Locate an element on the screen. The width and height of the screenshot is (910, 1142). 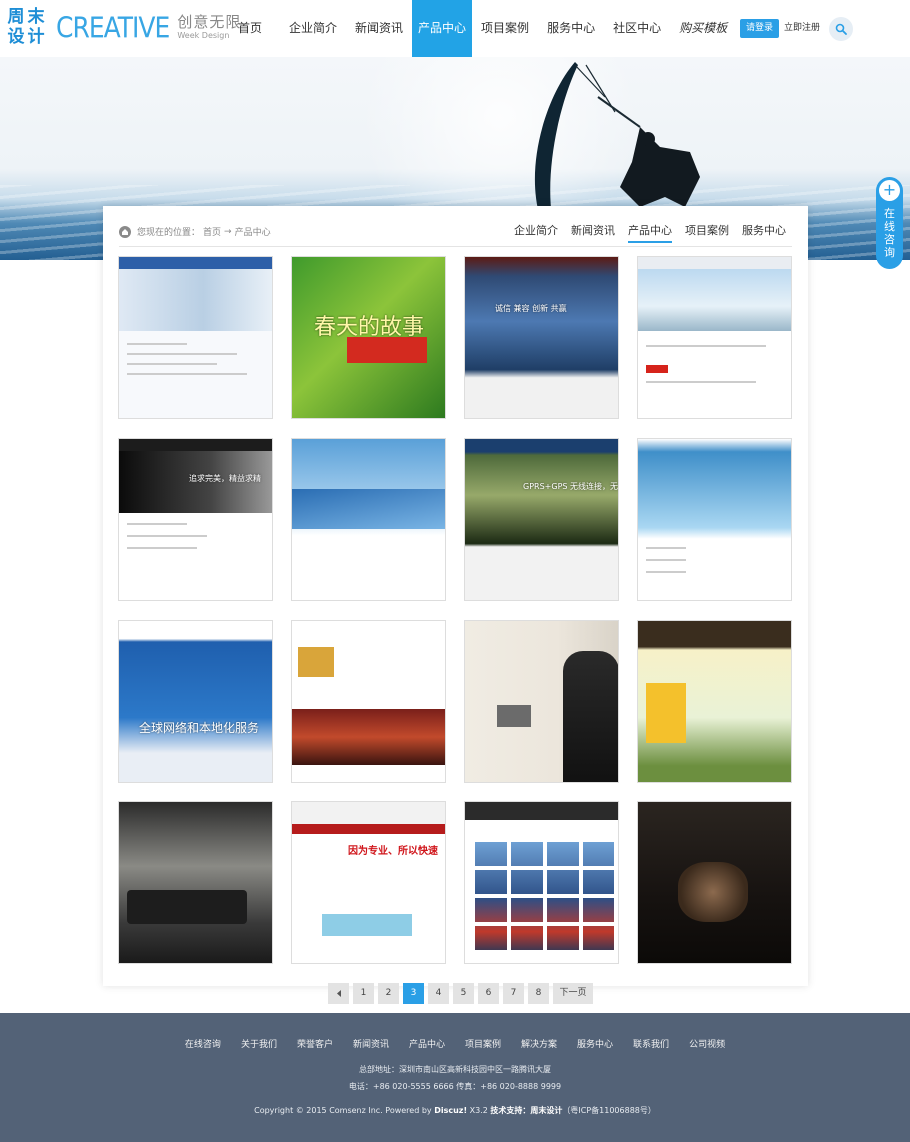
product-thumbnail: 因为专业、所以快速 is located at coordinates (368, 882).